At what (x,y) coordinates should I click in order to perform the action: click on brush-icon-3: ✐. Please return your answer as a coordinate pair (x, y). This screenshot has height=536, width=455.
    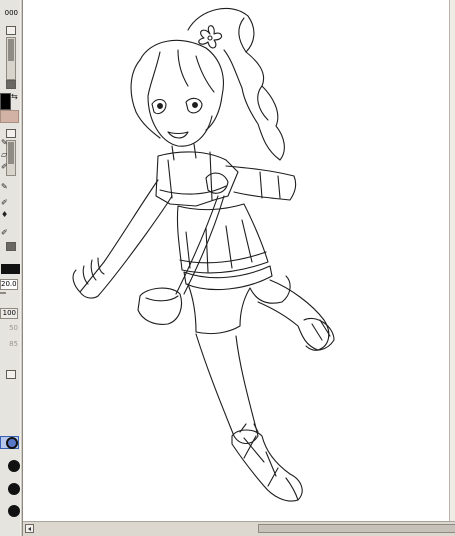
    Looking at the image, I should click on (8, 233).